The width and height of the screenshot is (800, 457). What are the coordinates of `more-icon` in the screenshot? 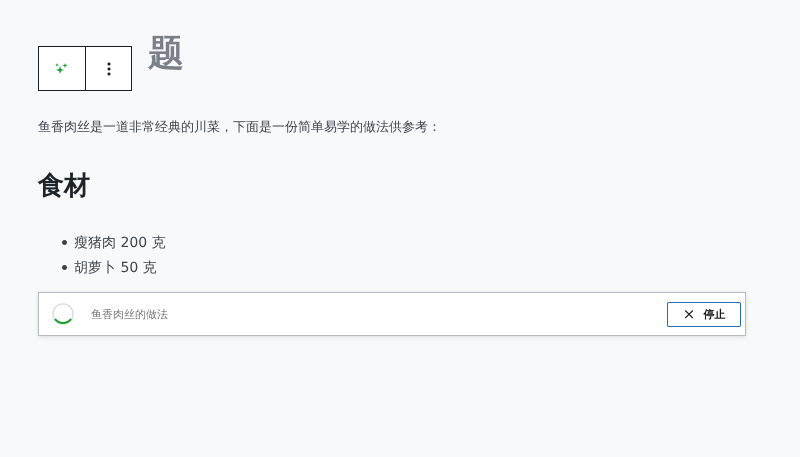 It's located at (108, 69).